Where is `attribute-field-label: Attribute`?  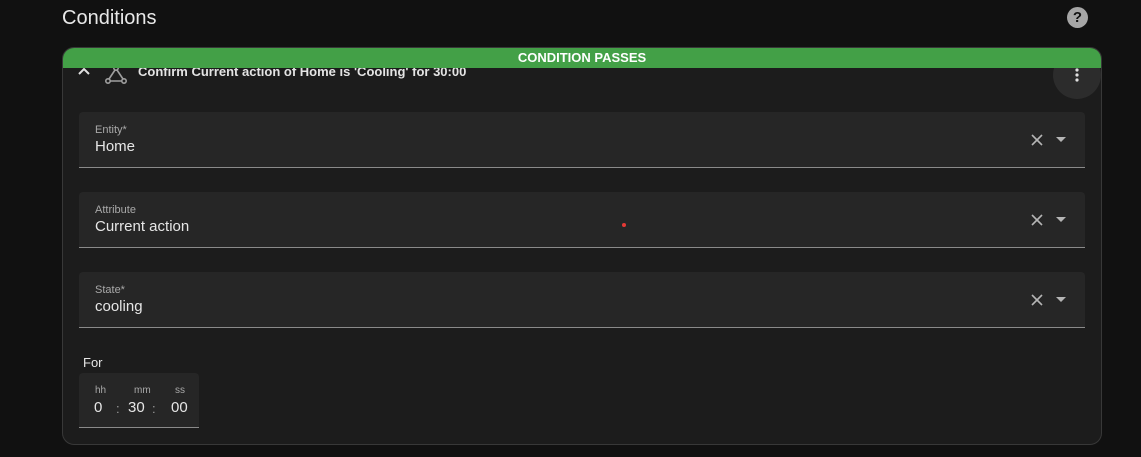
attribute-field-label: Attribute is located at coordinates (115, 210).